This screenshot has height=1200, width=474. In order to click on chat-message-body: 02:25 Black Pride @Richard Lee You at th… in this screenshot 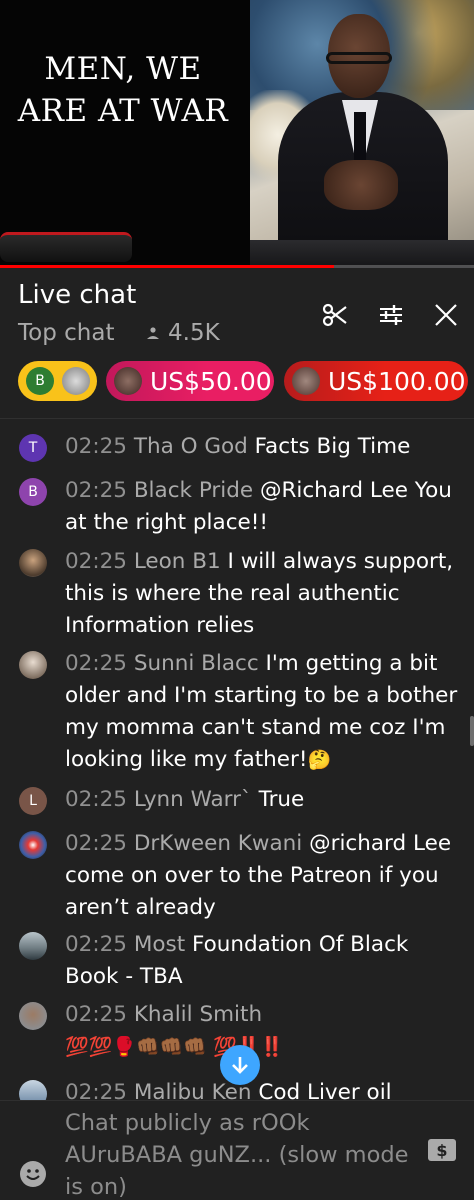, I will do `click(265, 507)`.